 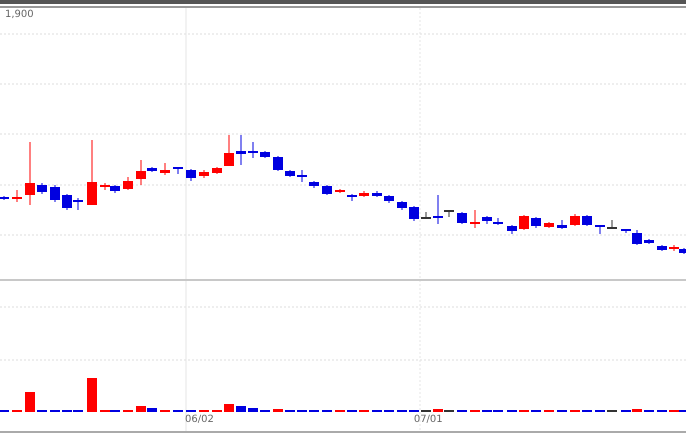 What do you see at coordinates (199, 420) in the screenshot?
I see `date-axis-label: 06/02` at bounding box center [199, 420].